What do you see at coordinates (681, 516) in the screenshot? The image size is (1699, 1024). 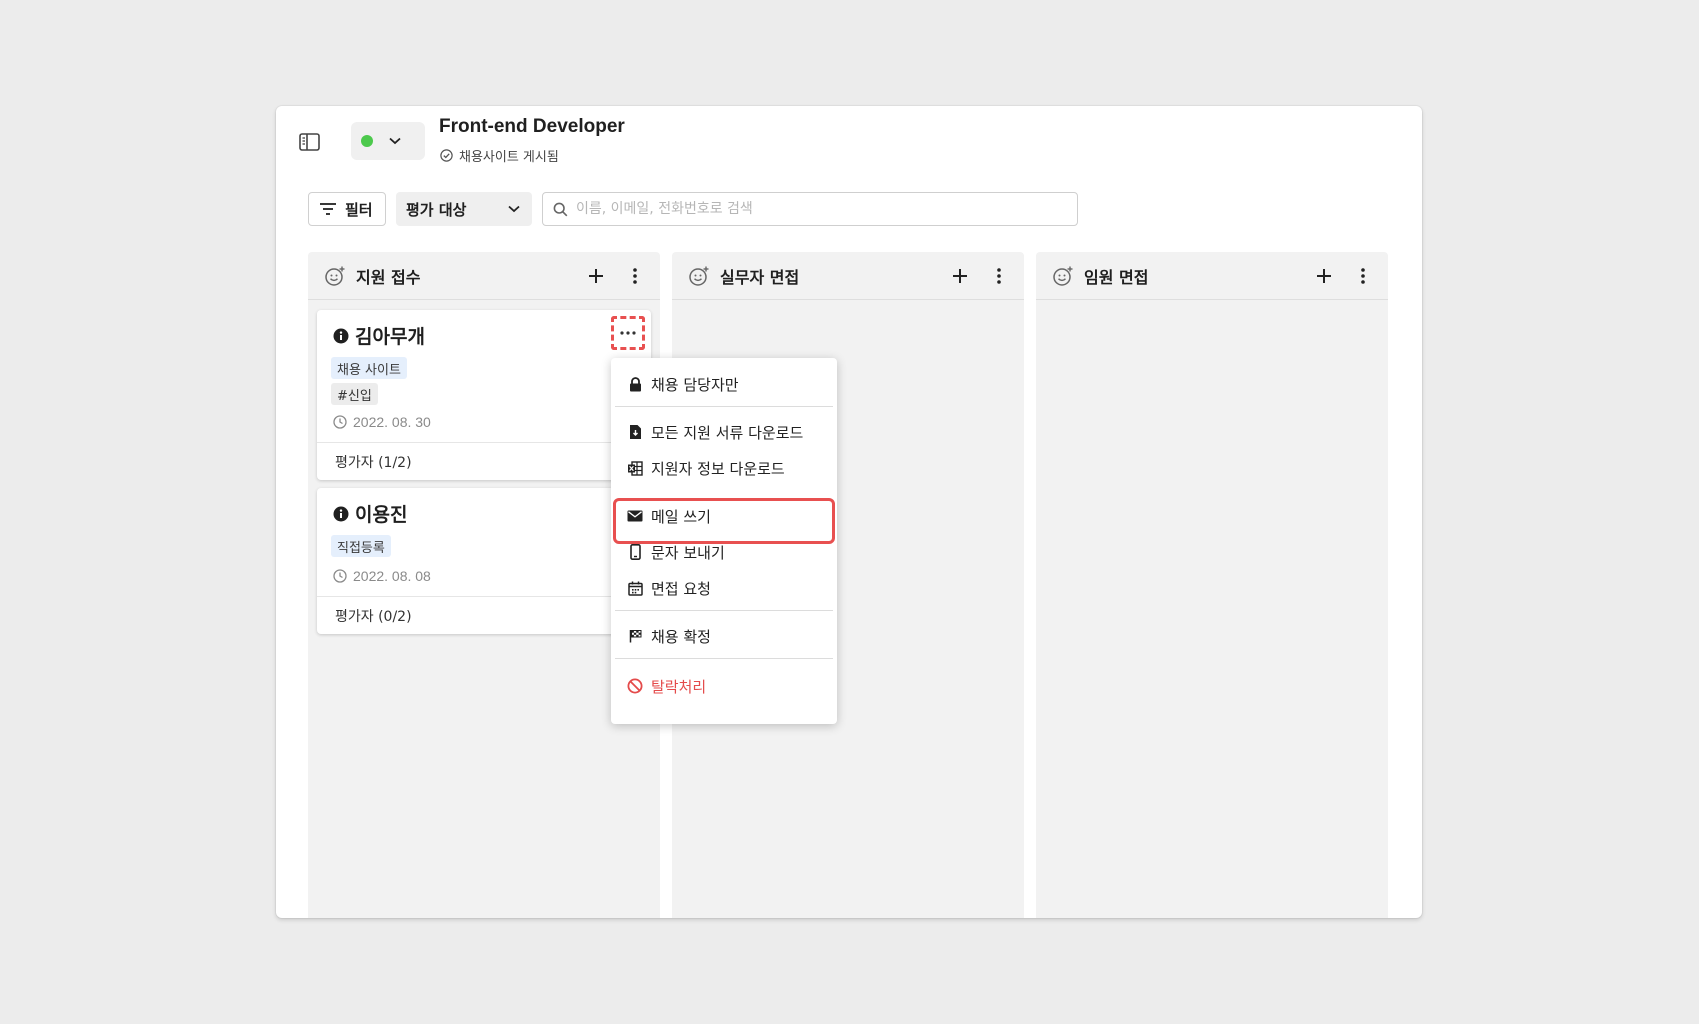 I see `menu-item-label: 메일 쓰기` at bounding box center [681, 516].